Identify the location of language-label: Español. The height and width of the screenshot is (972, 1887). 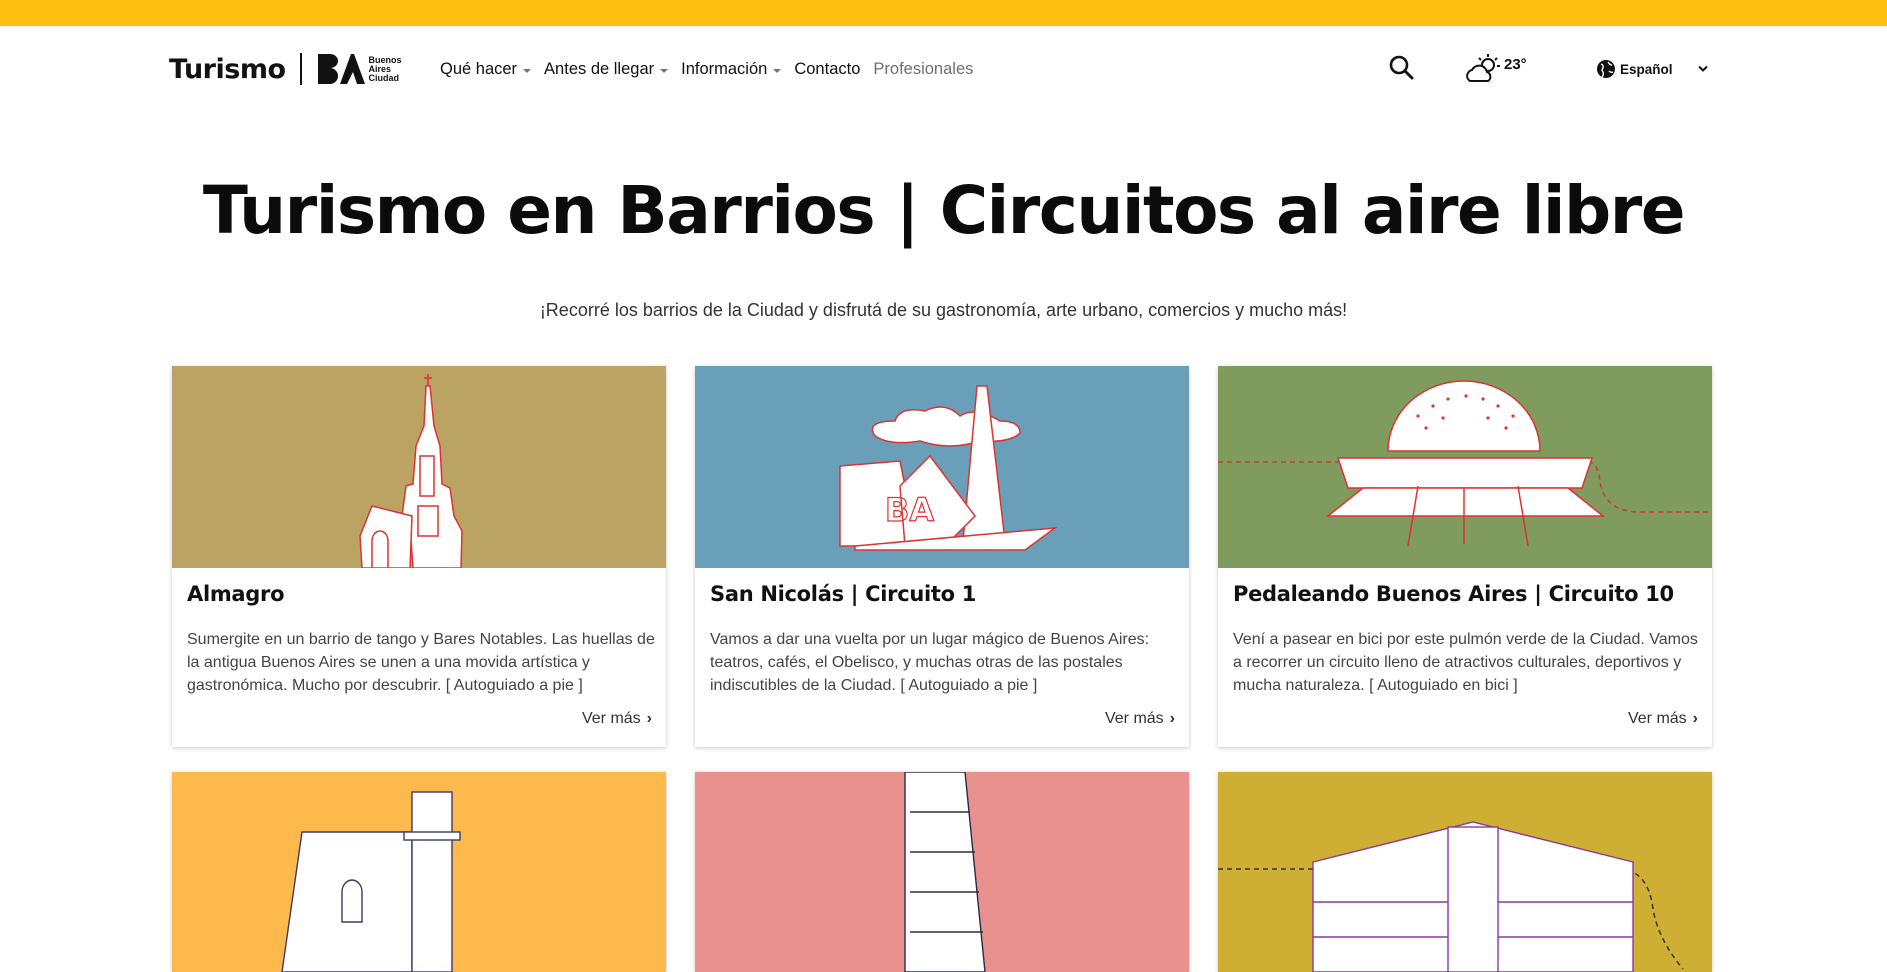
(1646, 69).